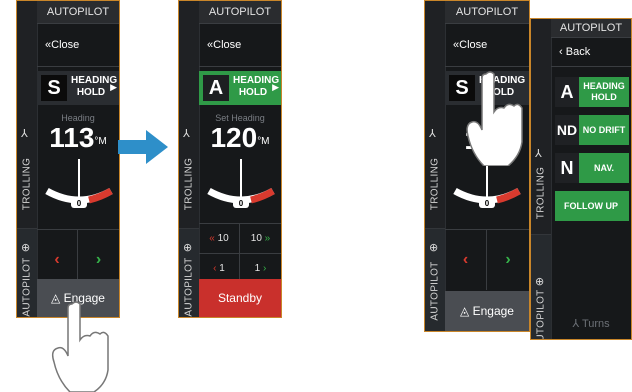  I want to click on menu-item-label: FOLLOW UP, so click(591, 205).